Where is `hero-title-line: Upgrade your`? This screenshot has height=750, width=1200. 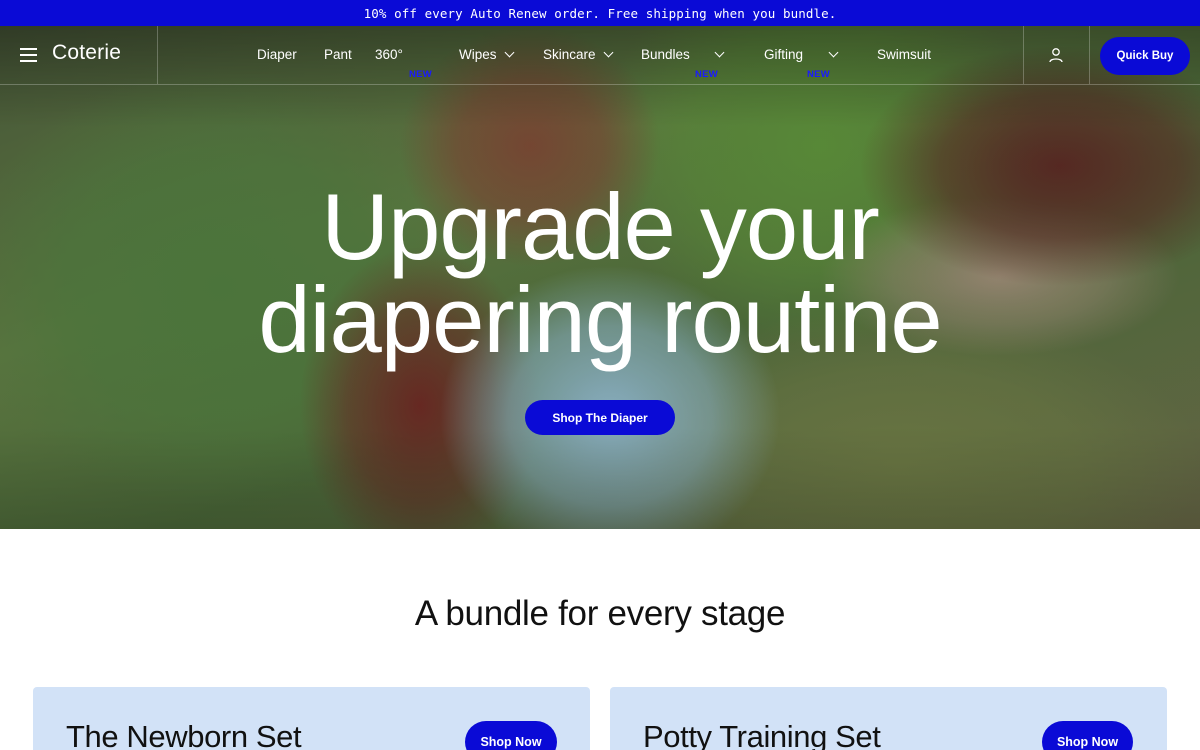 hero-title-line: Upgrade your is located at coordinates (600, 226).